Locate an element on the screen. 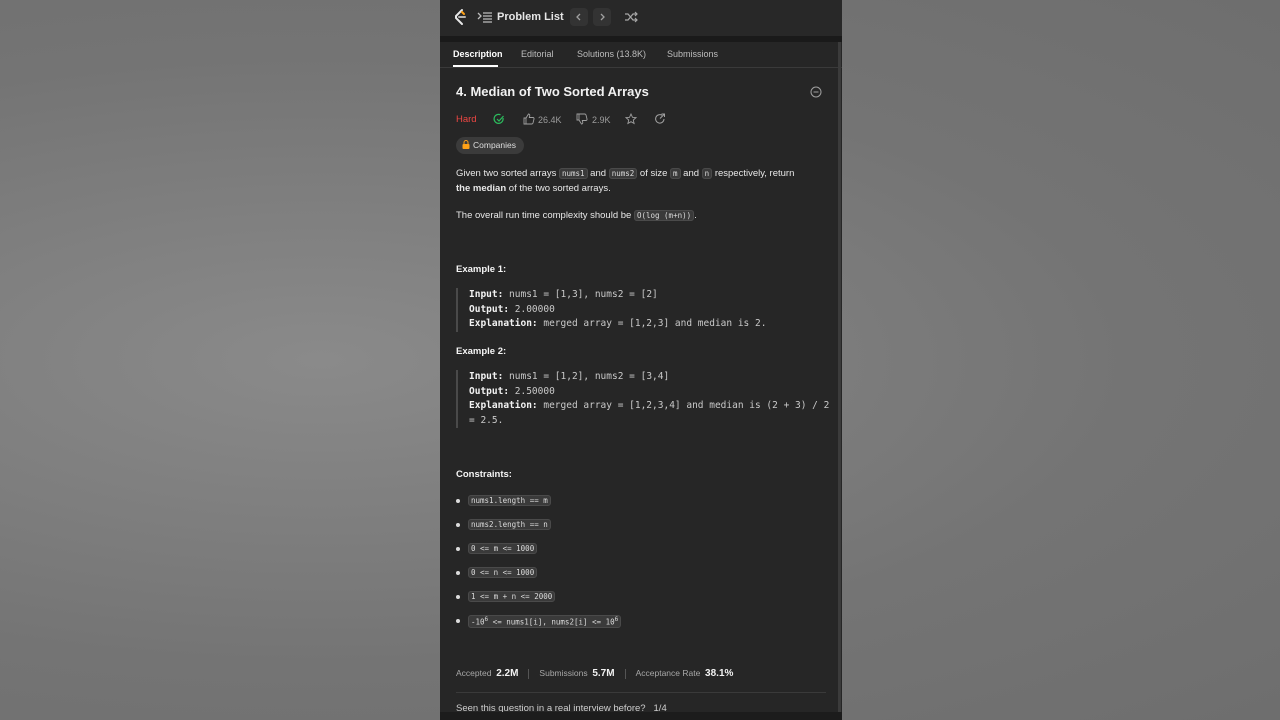 This screenshot has width=1280, height=720. submissions-value: 5.7M is located at coordinates (603, 673).